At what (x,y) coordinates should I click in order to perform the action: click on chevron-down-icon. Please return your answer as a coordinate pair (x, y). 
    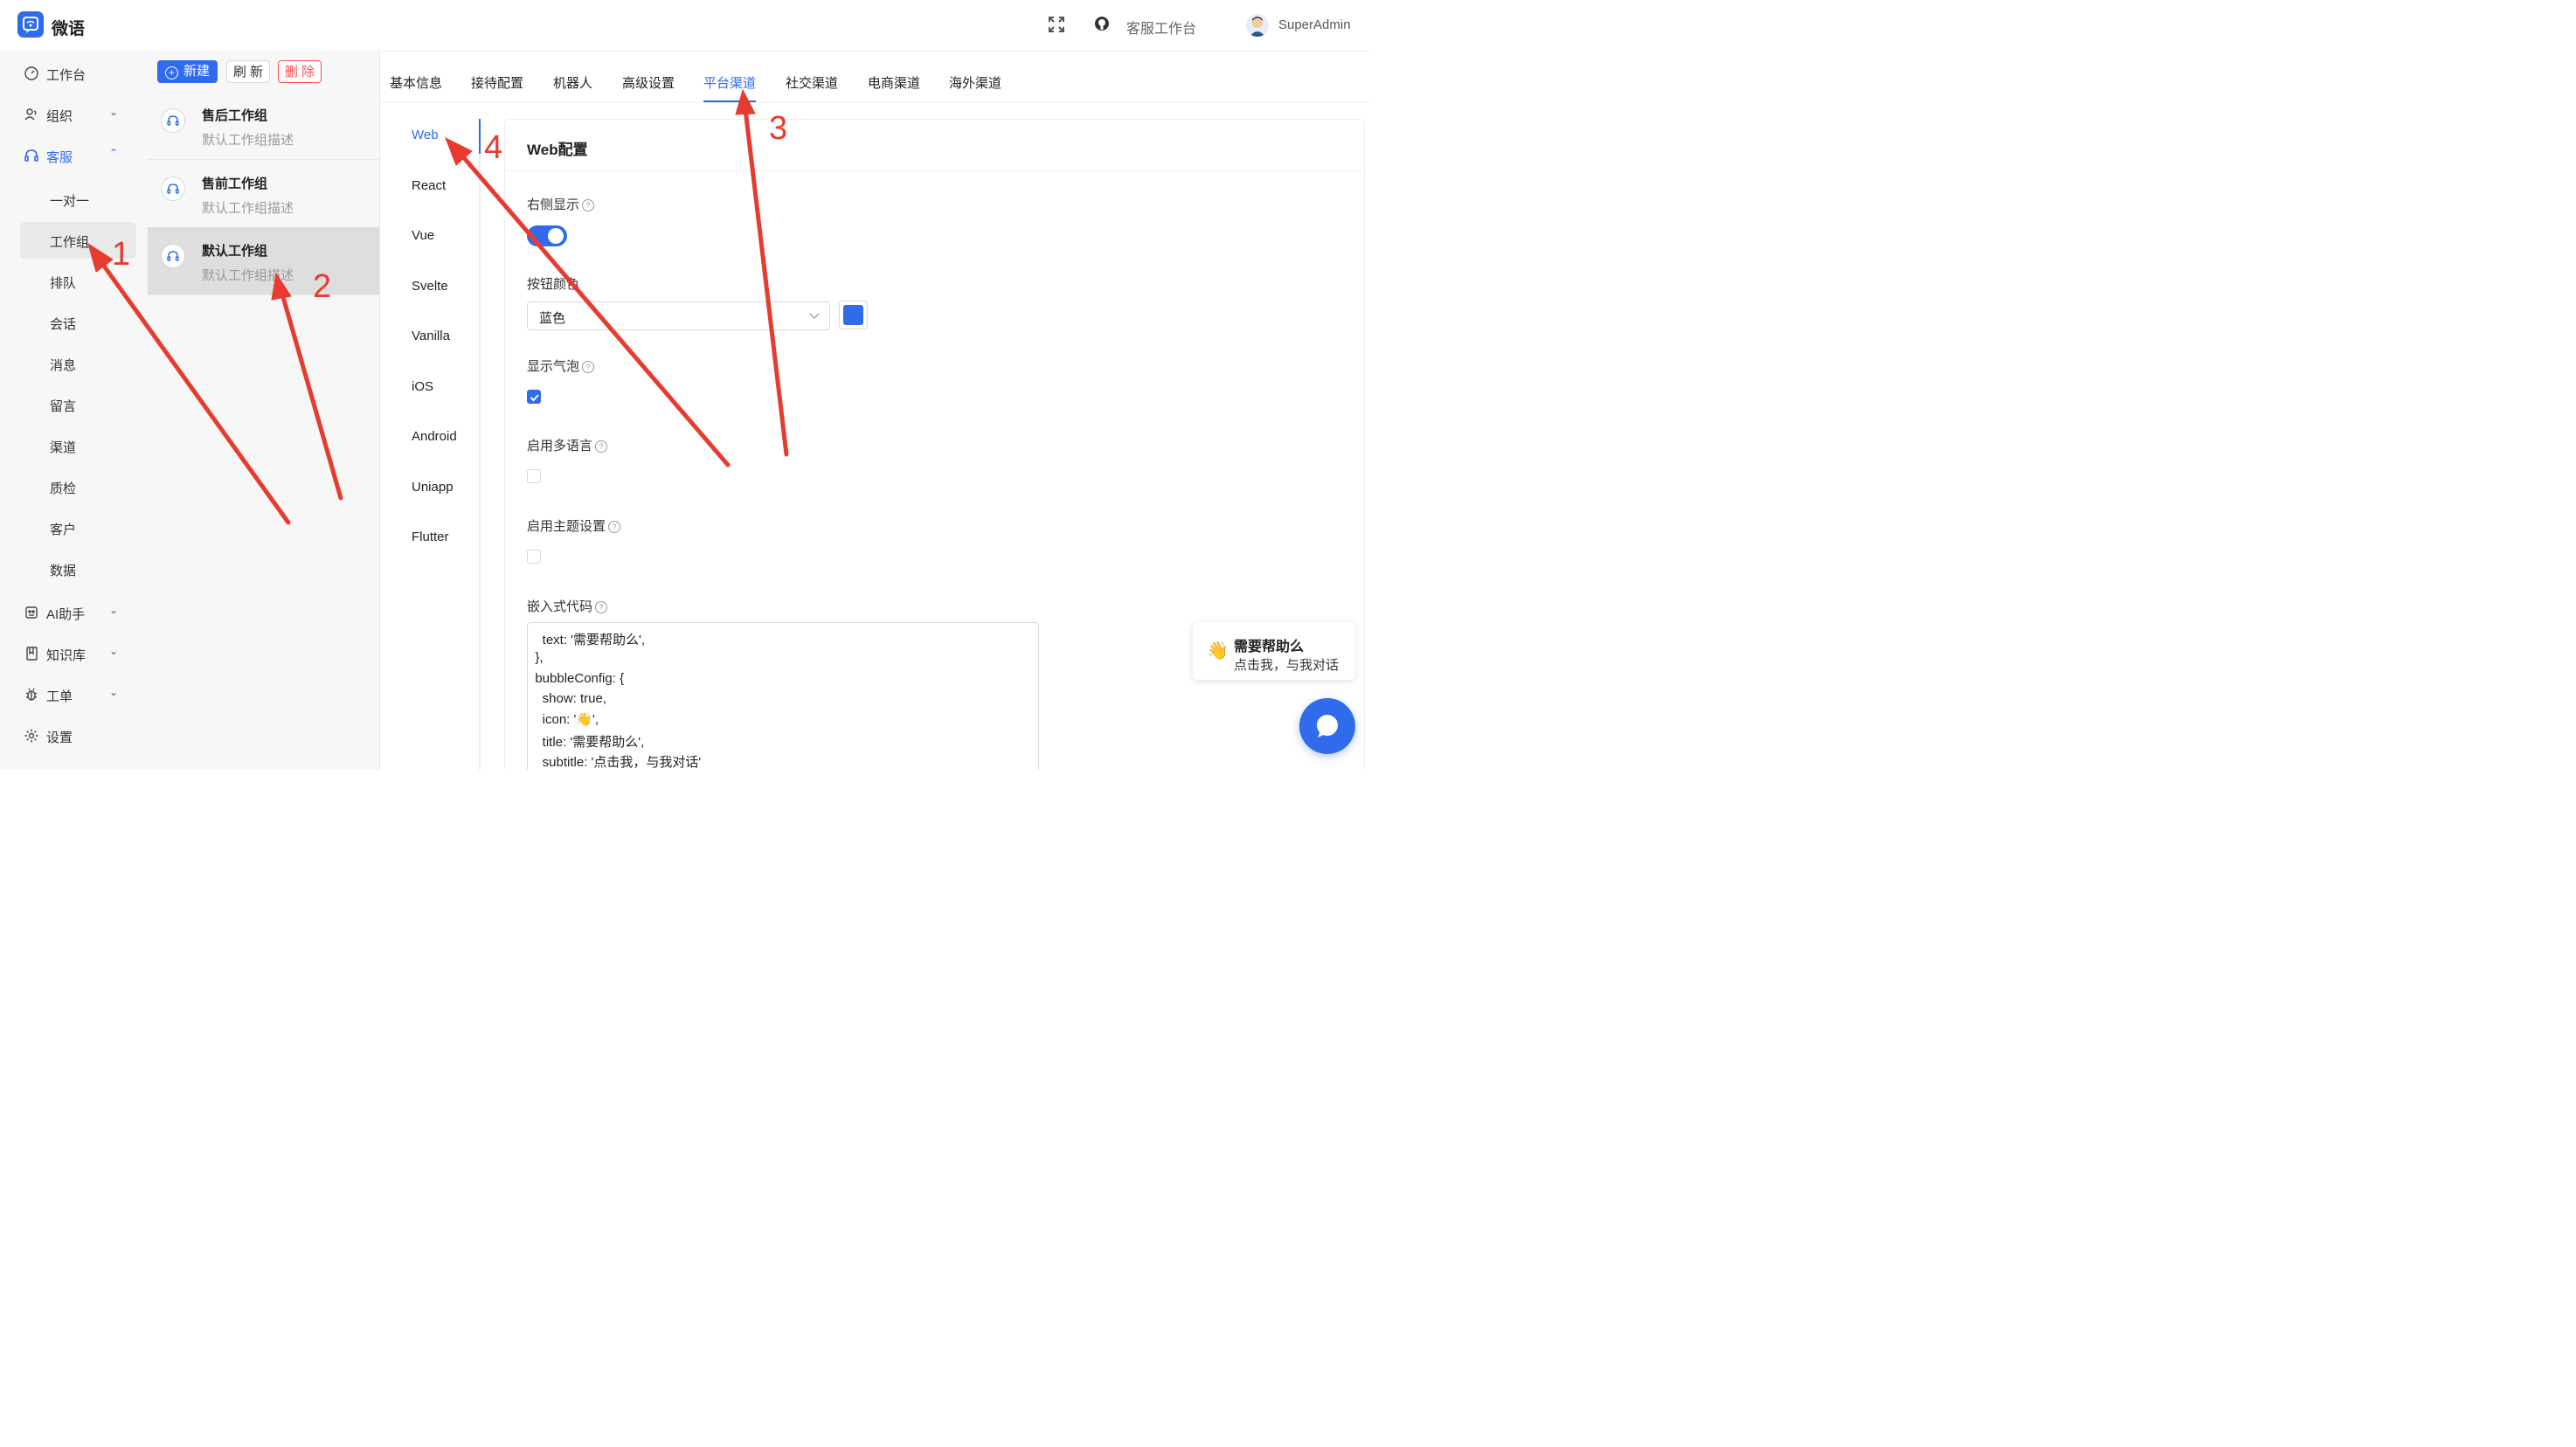
    Looking at the image, I should click on (814, 316).